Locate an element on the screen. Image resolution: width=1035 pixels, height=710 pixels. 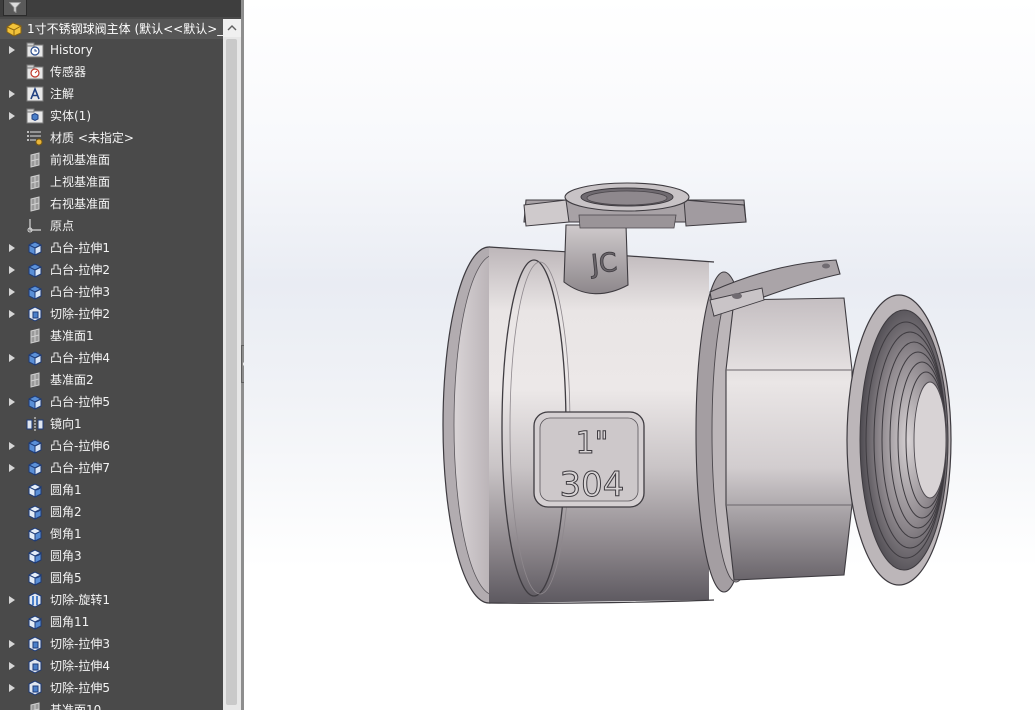
tree-item: 前视基准面 is located at coordinates (111, 160).